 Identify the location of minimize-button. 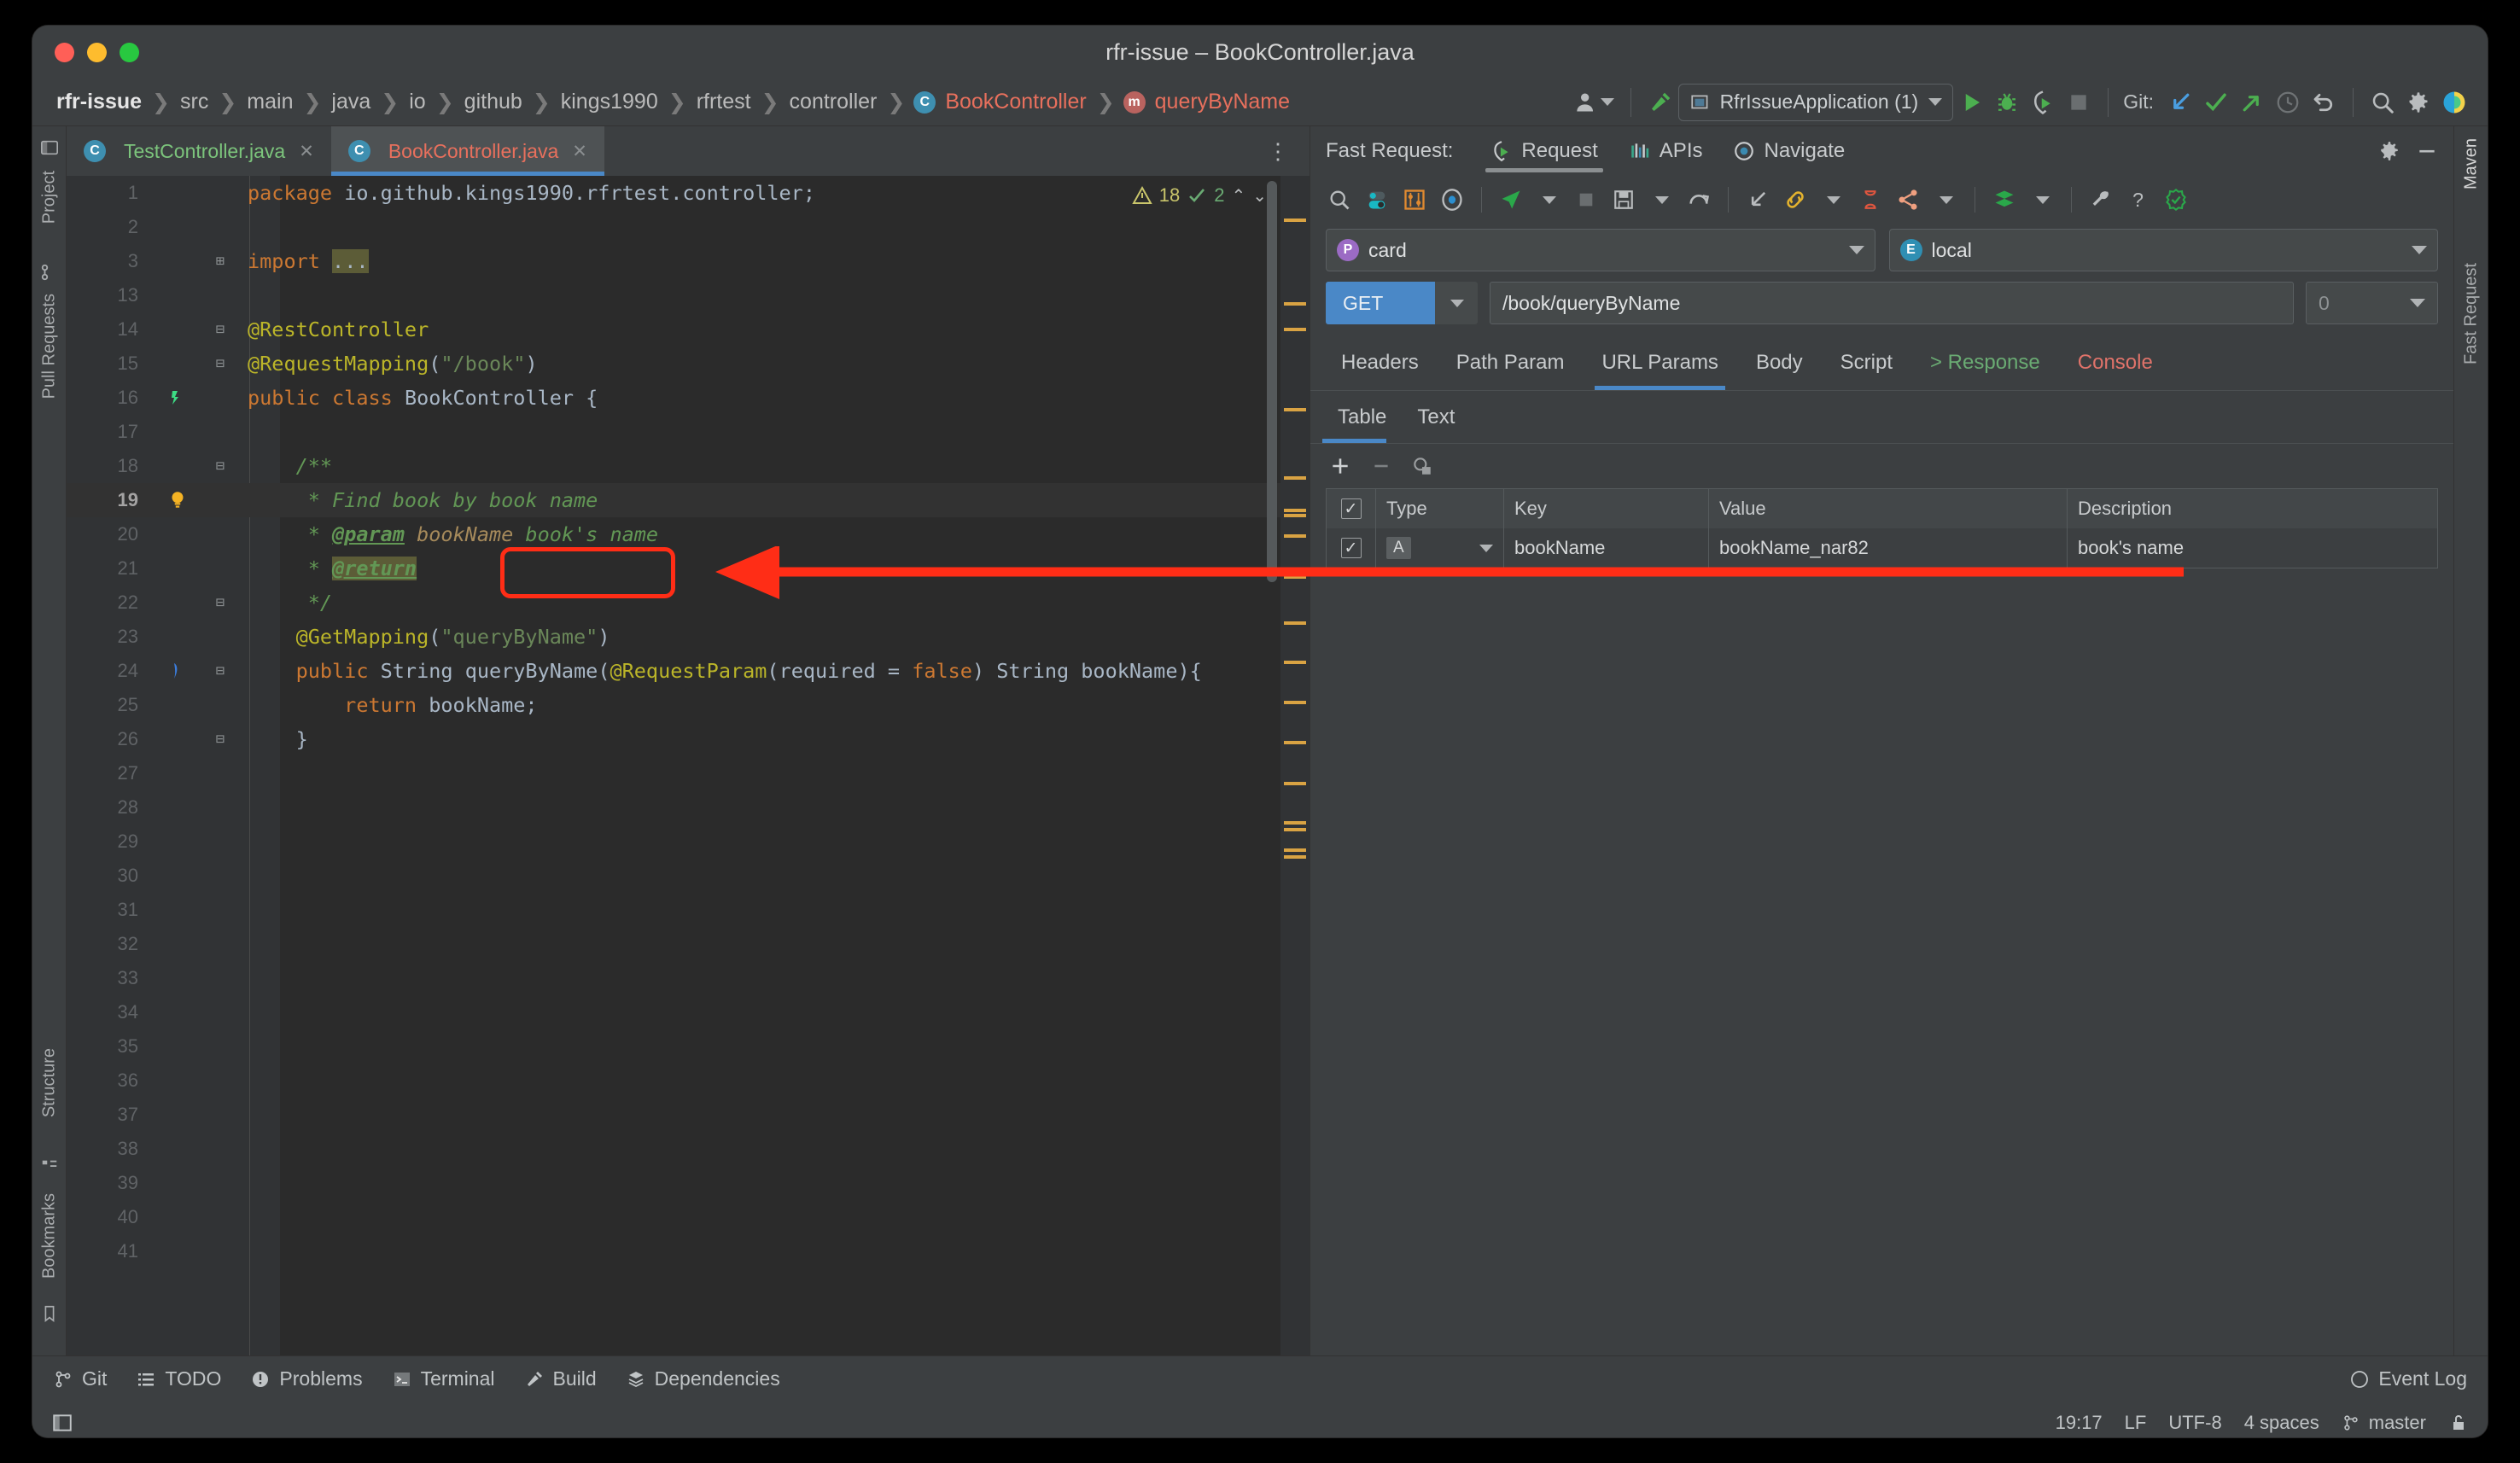
(97, 53).